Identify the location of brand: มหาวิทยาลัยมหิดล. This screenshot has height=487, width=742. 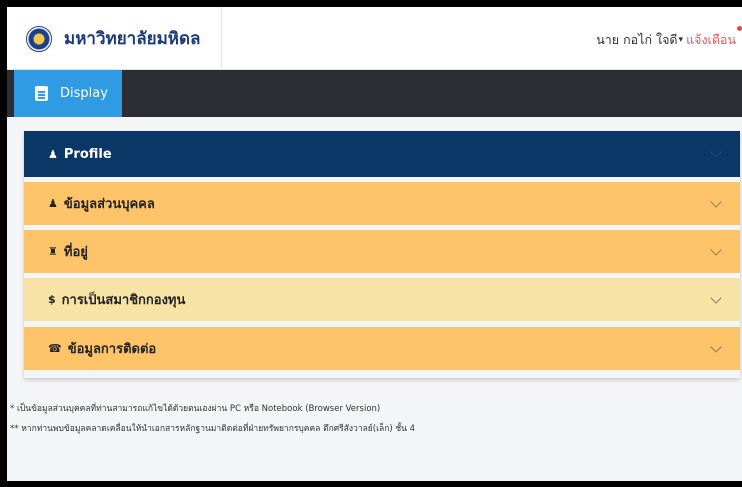
(114, 38).